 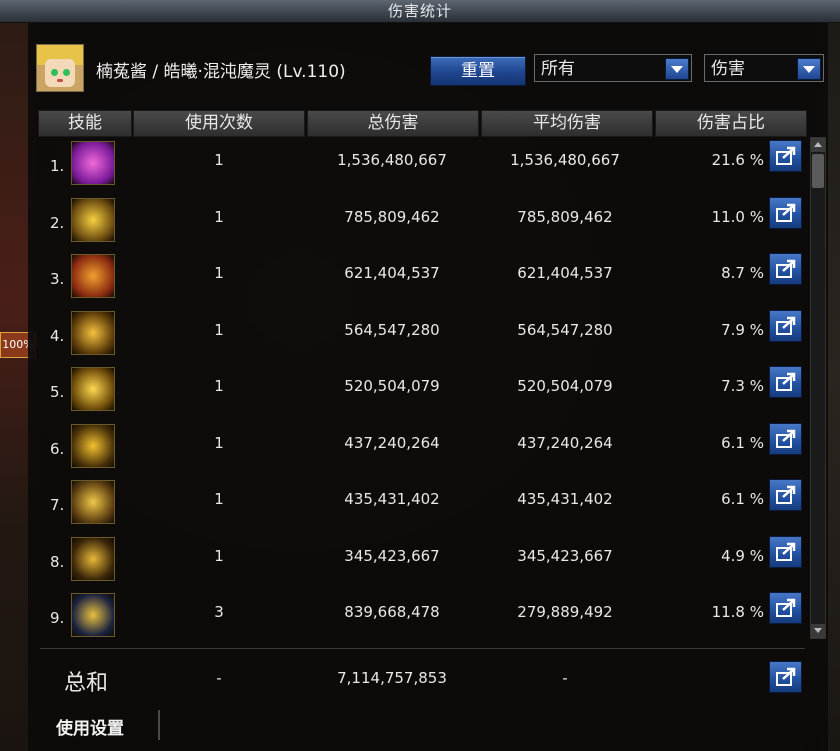 I want to click on row-percent: 7.3 %, so click(x=742, y=386).